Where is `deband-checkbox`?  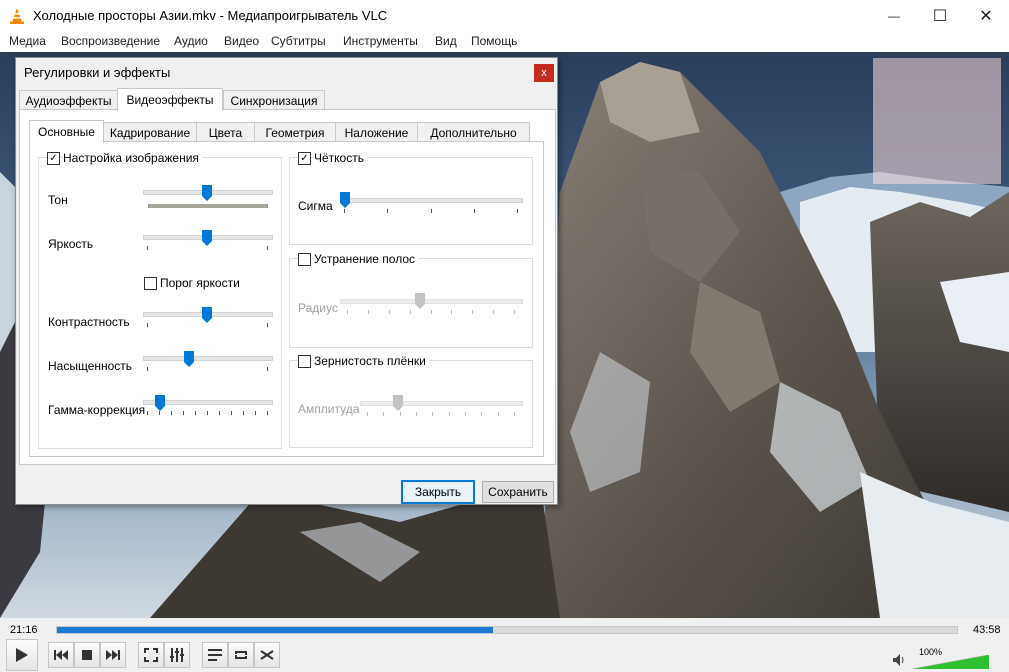 deband-checkbox is located at coordinates (304, 259).